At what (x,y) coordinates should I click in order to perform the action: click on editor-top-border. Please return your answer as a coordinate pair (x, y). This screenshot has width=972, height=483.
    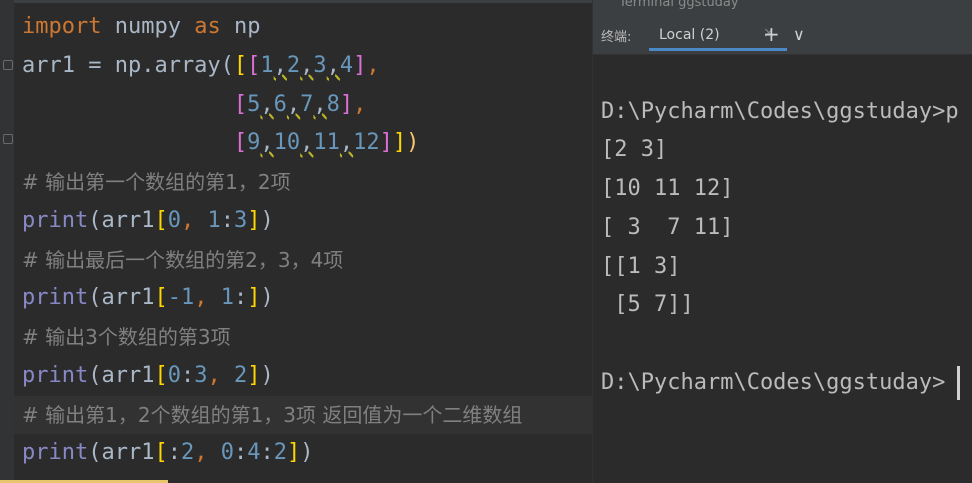
    Looking at the image, I should click on (296, 1).